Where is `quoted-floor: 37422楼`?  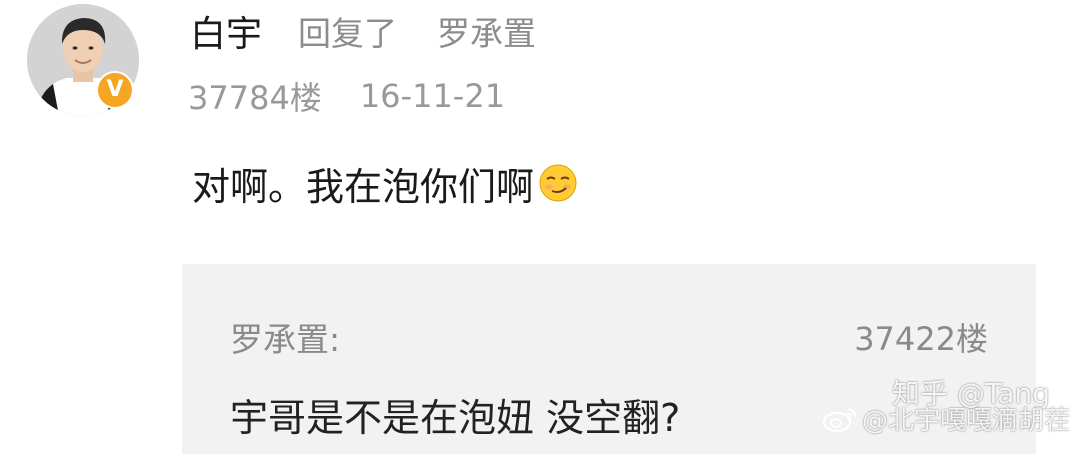 quoted-floor: 37422楼 is located at coordinates (921, 339).